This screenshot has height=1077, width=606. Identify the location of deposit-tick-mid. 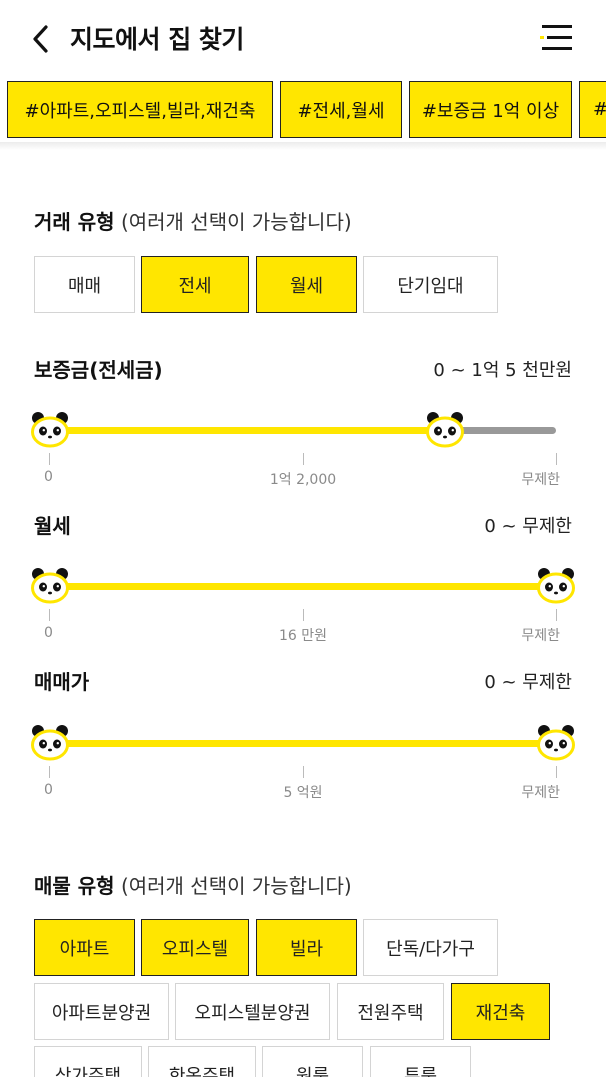
(303, 459).